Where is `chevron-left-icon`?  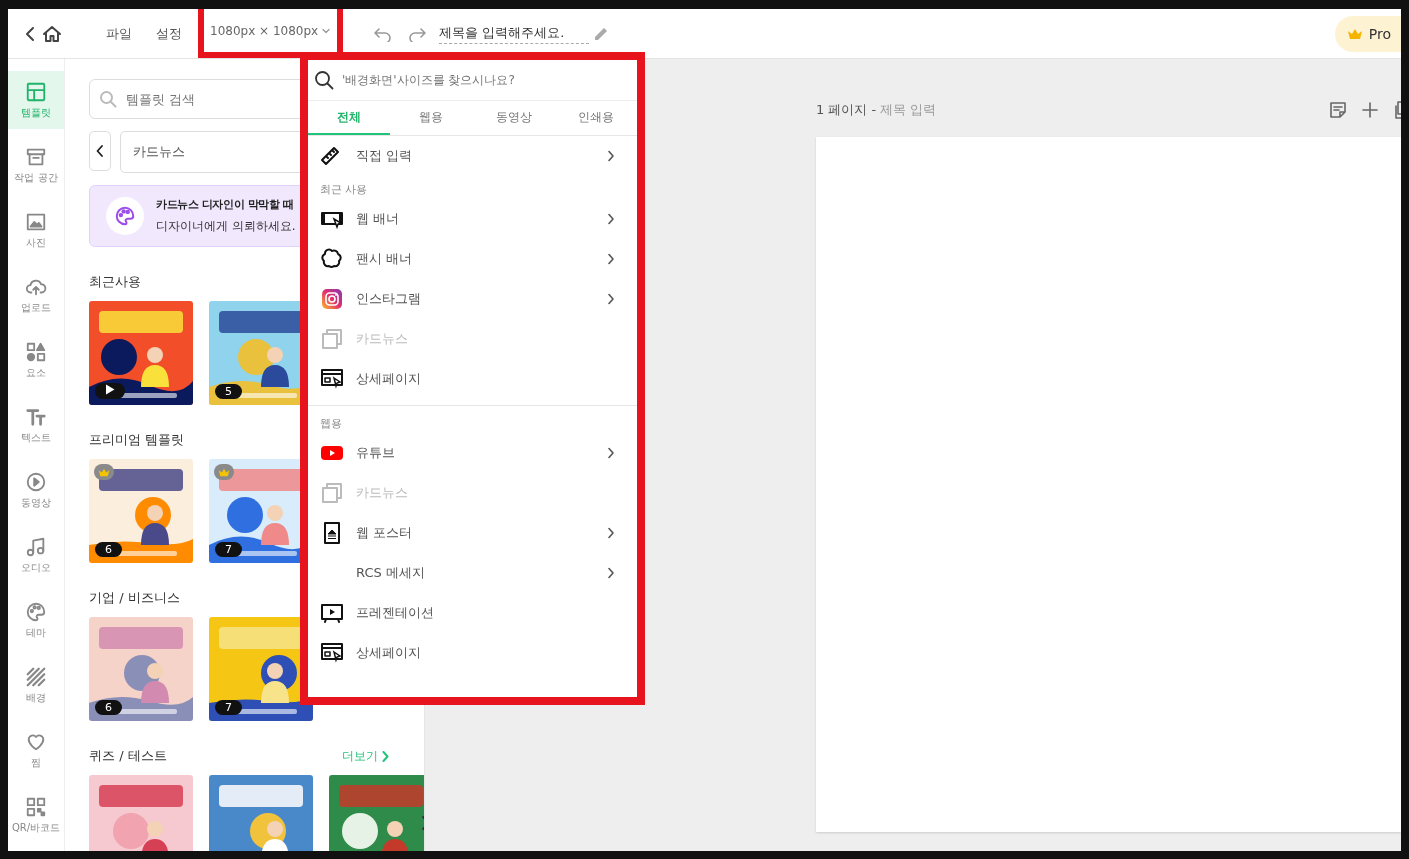 chevron-left-icon is located at coordinates (100, 151).